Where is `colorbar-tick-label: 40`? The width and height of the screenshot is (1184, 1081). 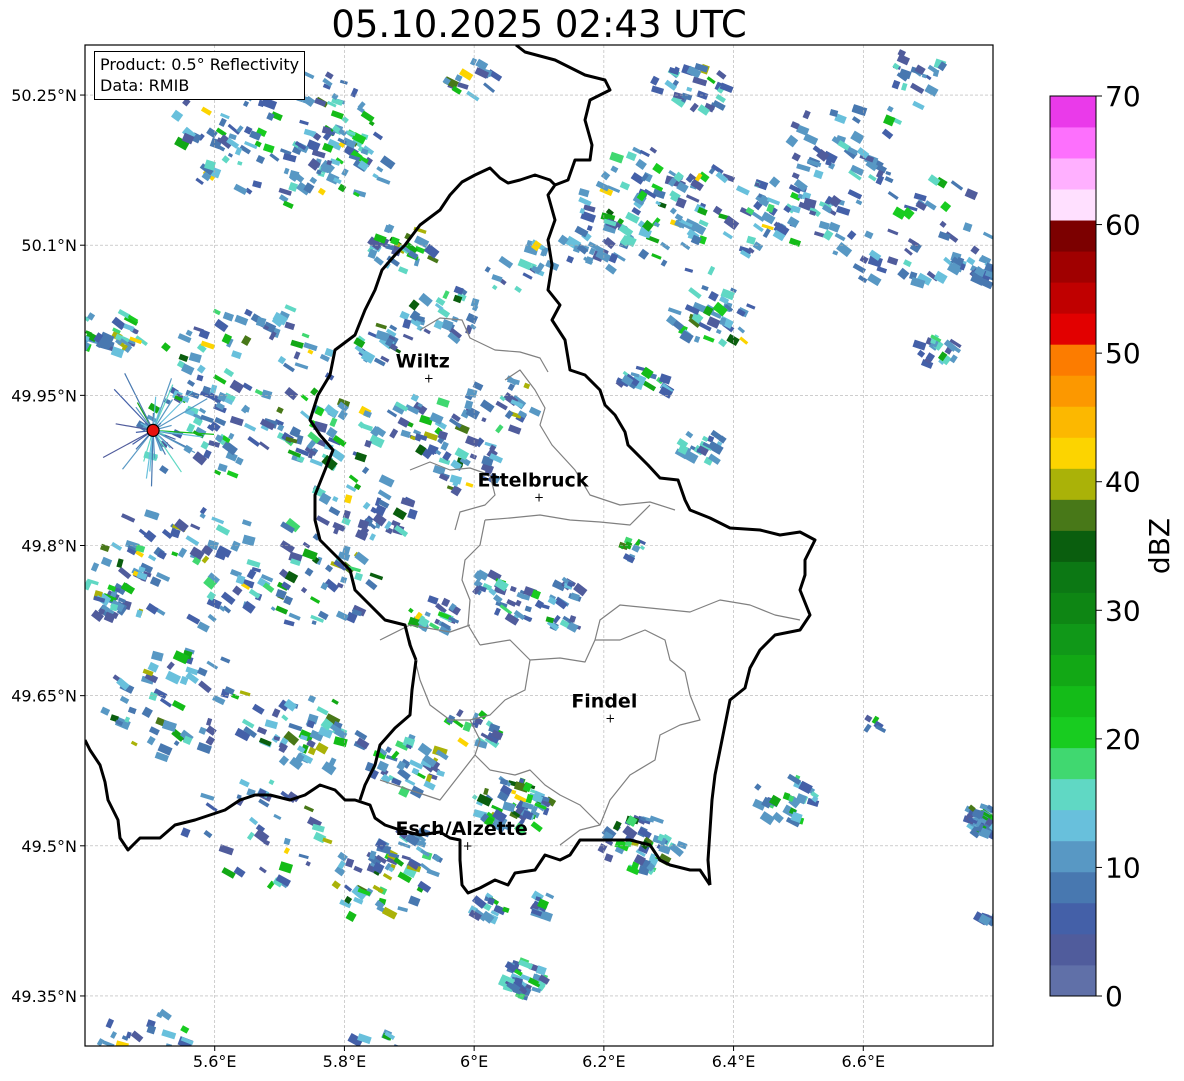
colorbar-tick-label: 40 is located at coordinates (1123, 482).